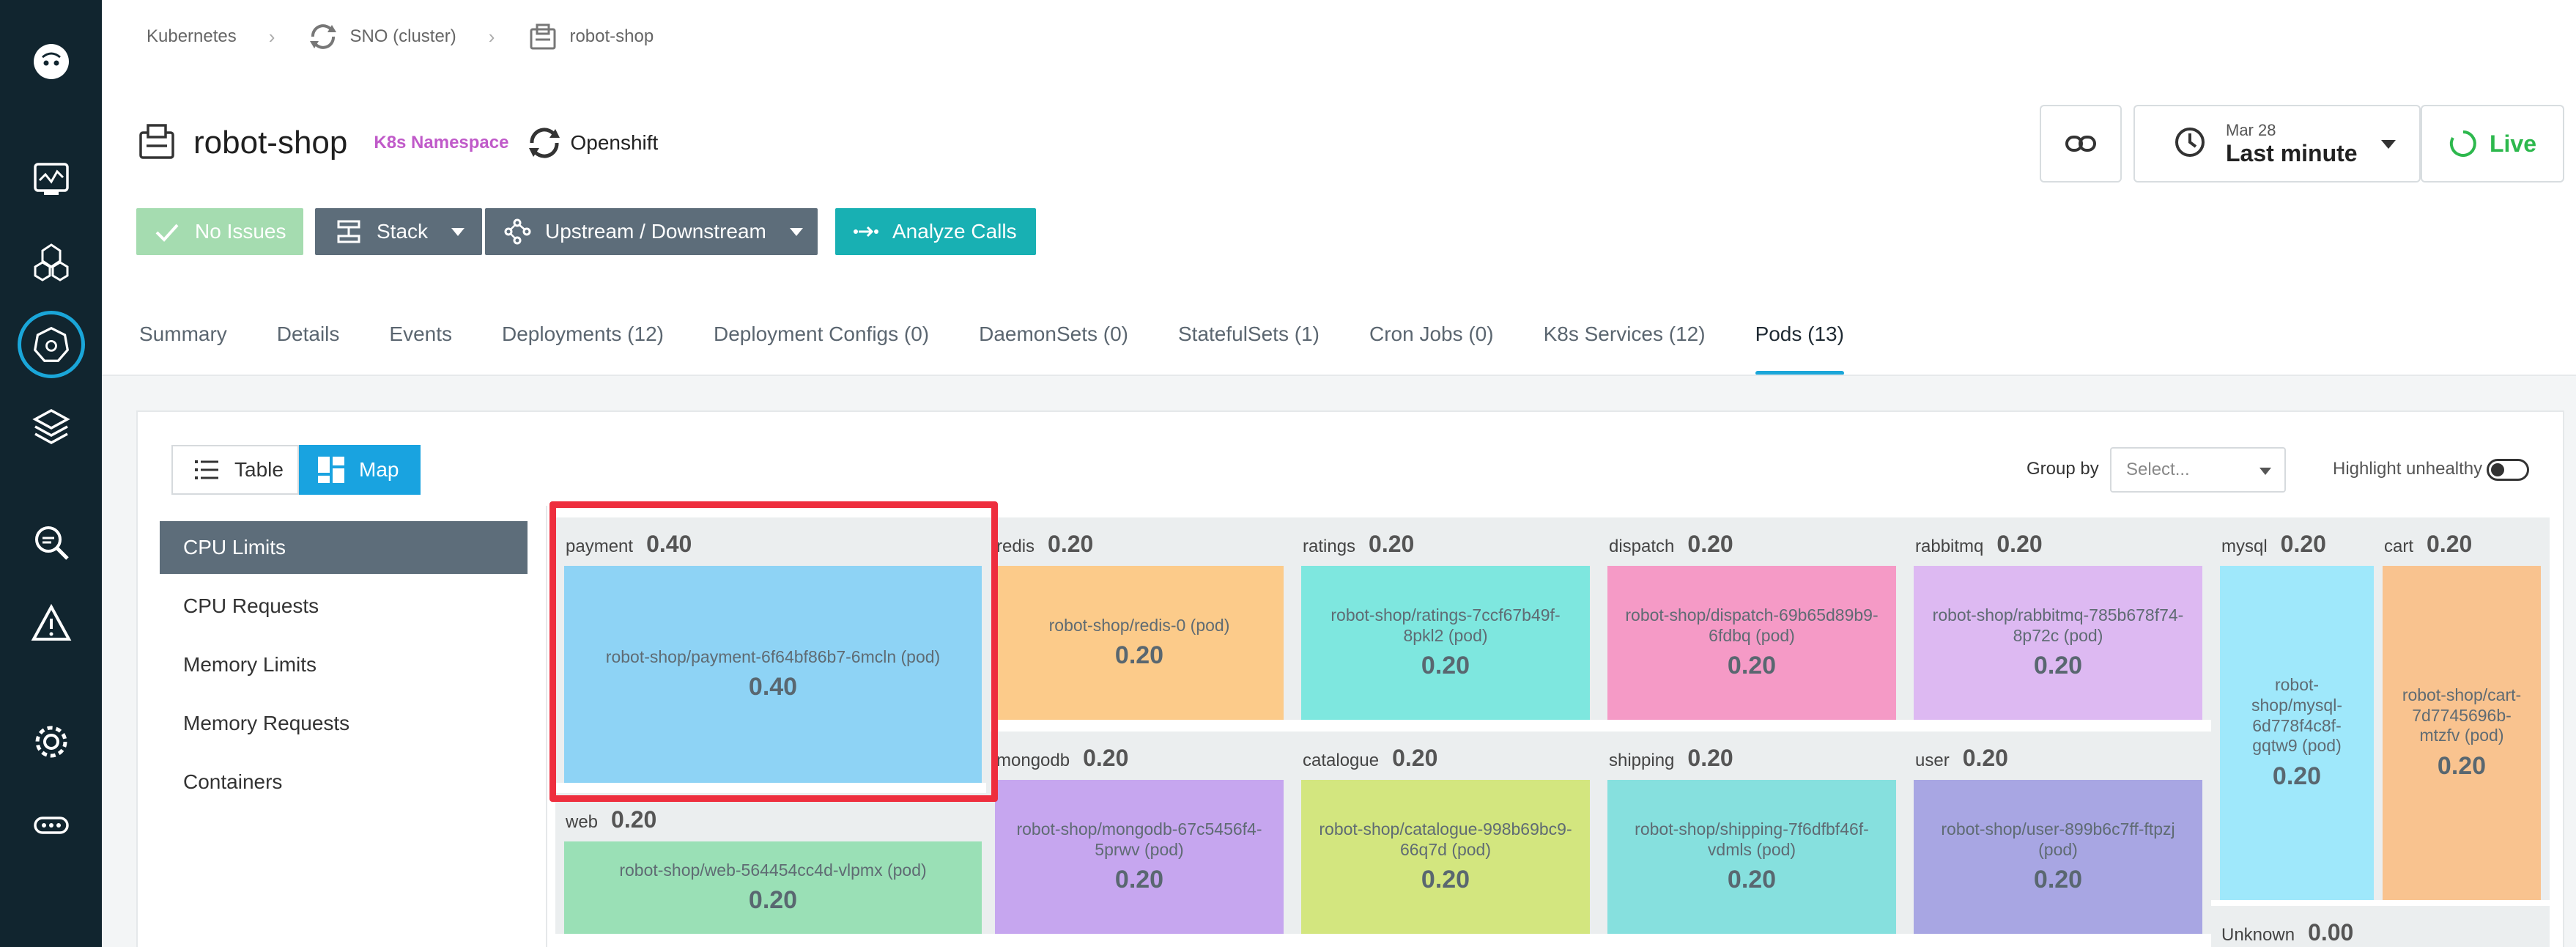 The image size is (2576, 947). What do you see at coordinates (2063, 469) in the screenshot?
I see `group-by-label: Group by` at bounding box center [2063, 469].